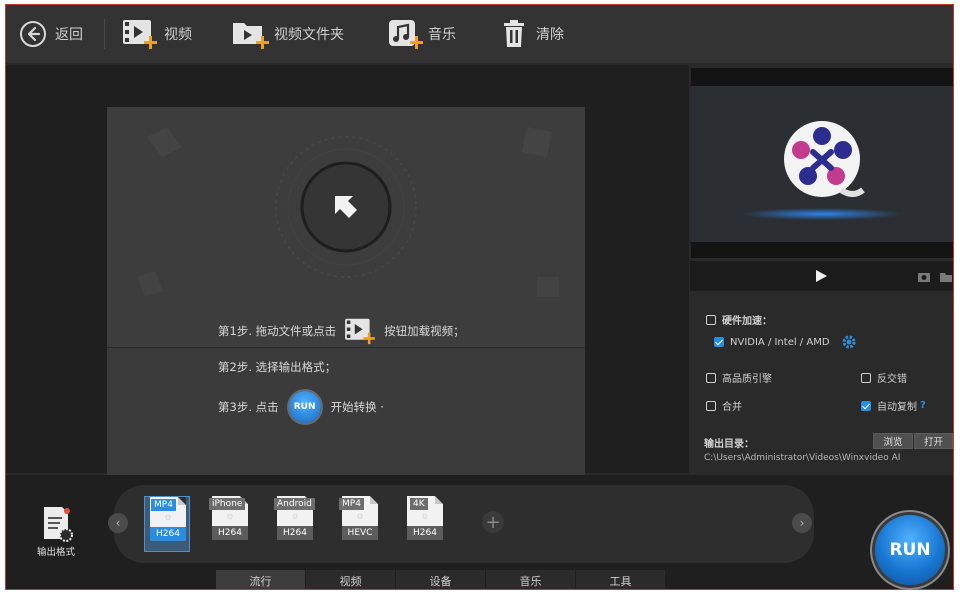 The image size is (960, 595). I want to click on preview-controls, so click(821, 276).